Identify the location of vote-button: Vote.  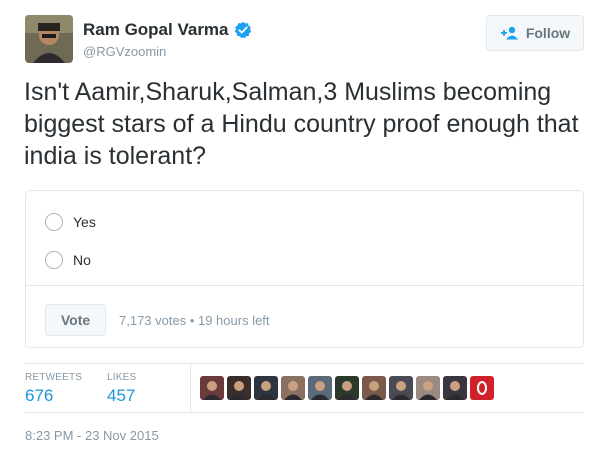
(75, 320).